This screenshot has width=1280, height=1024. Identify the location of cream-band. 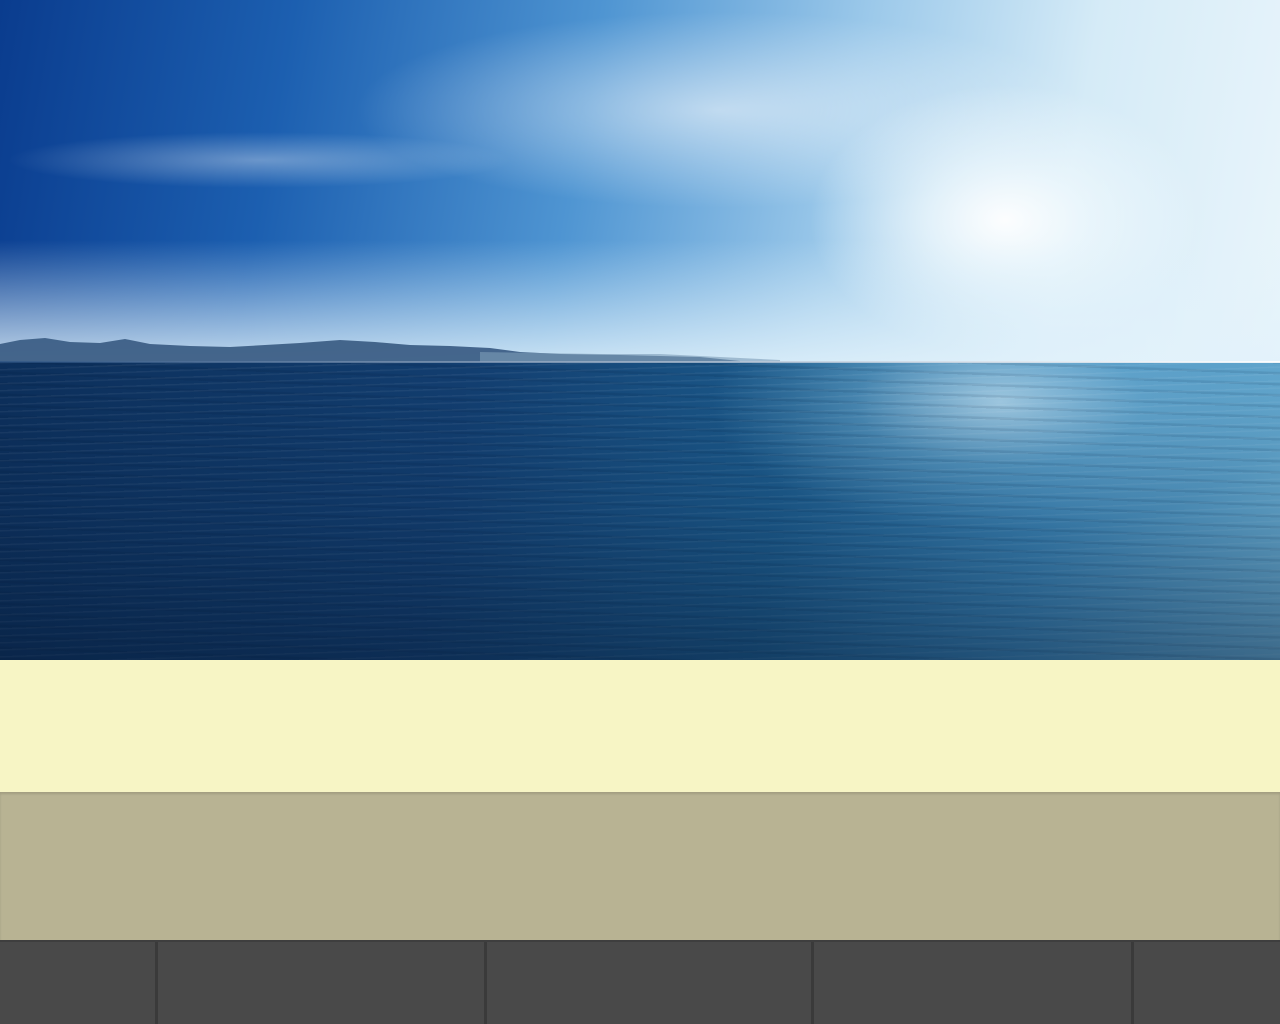
(640, 726).